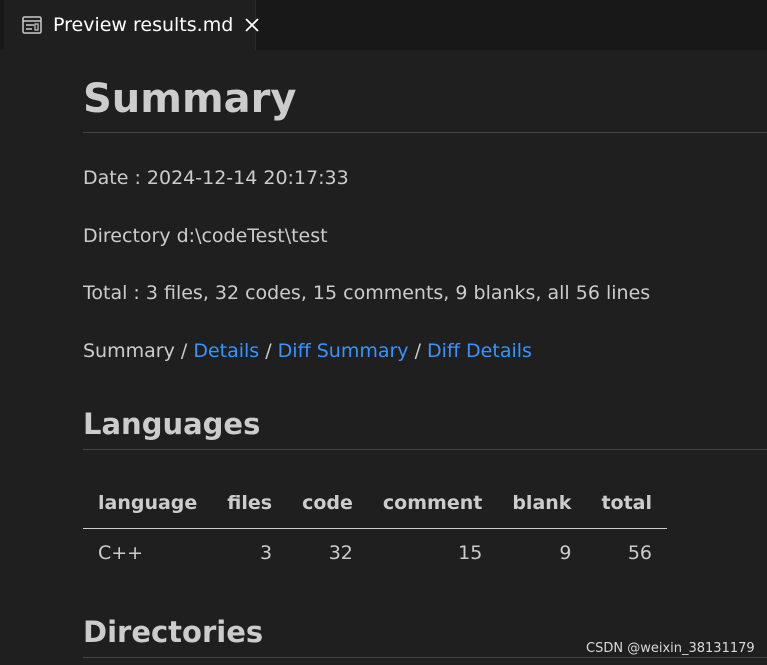 The width and height of the screenshot is (767, 665). What do you see at coordinates (432, 503) in the screenshot?
I see `column-header: comment` at bounding box center [432, 503].